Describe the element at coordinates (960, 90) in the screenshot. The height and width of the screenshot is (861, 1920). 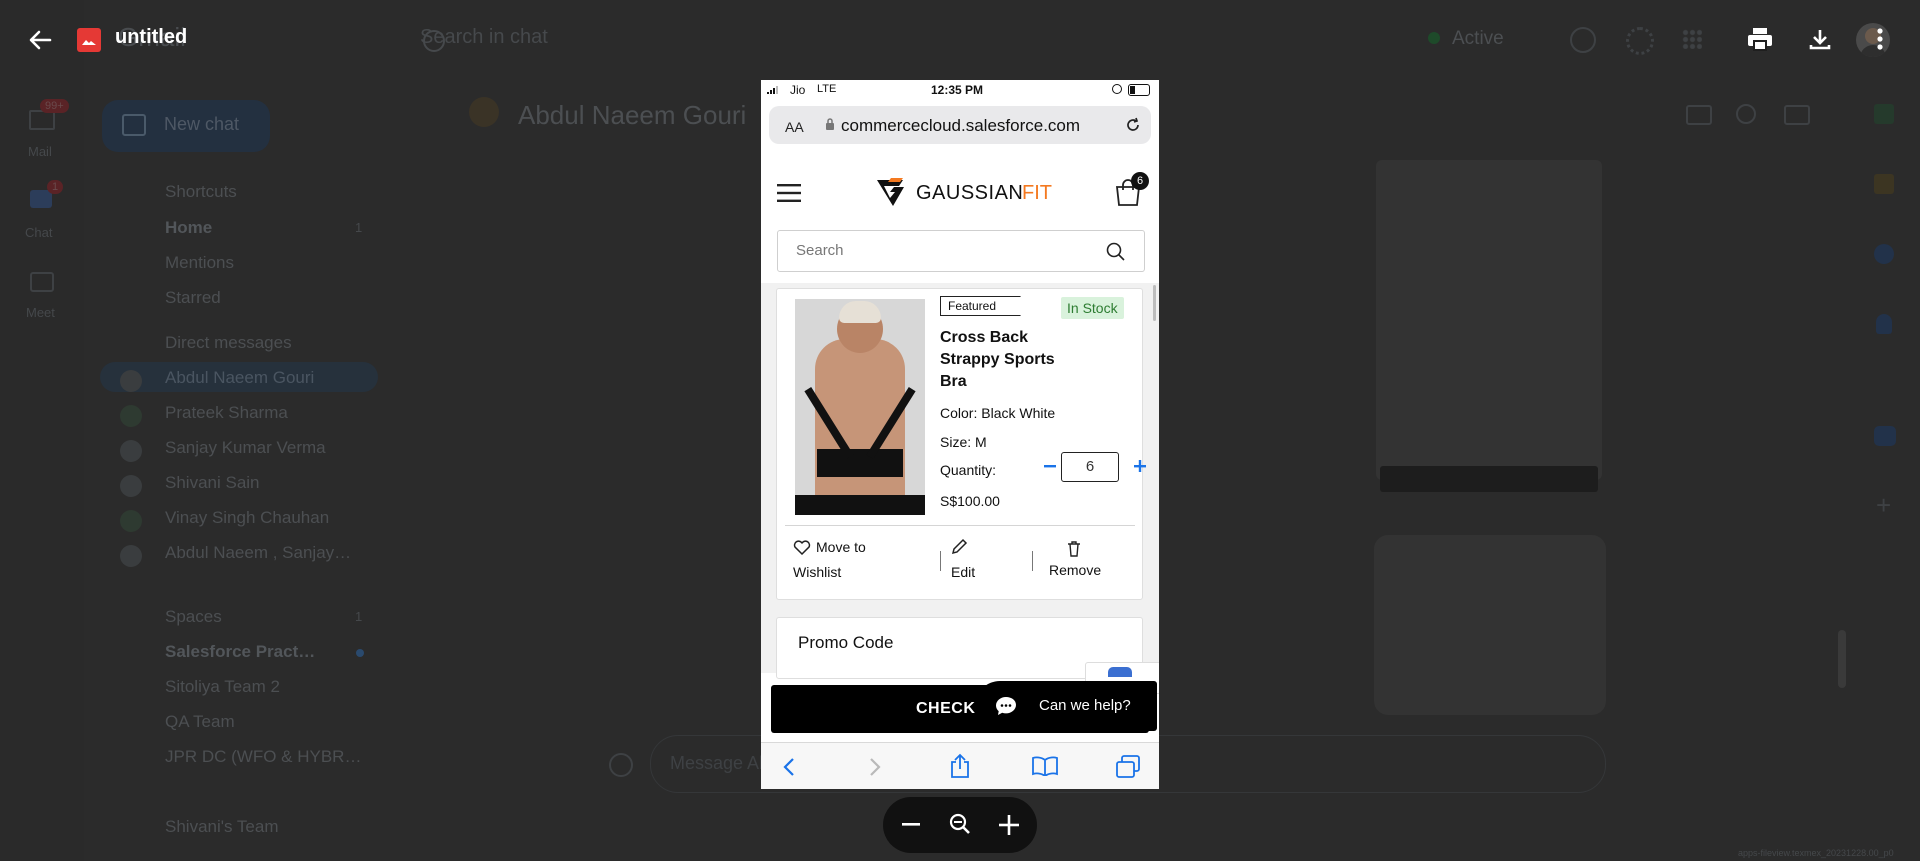
I see `status-bar: Jio LTE 12:35 PM` at that location.